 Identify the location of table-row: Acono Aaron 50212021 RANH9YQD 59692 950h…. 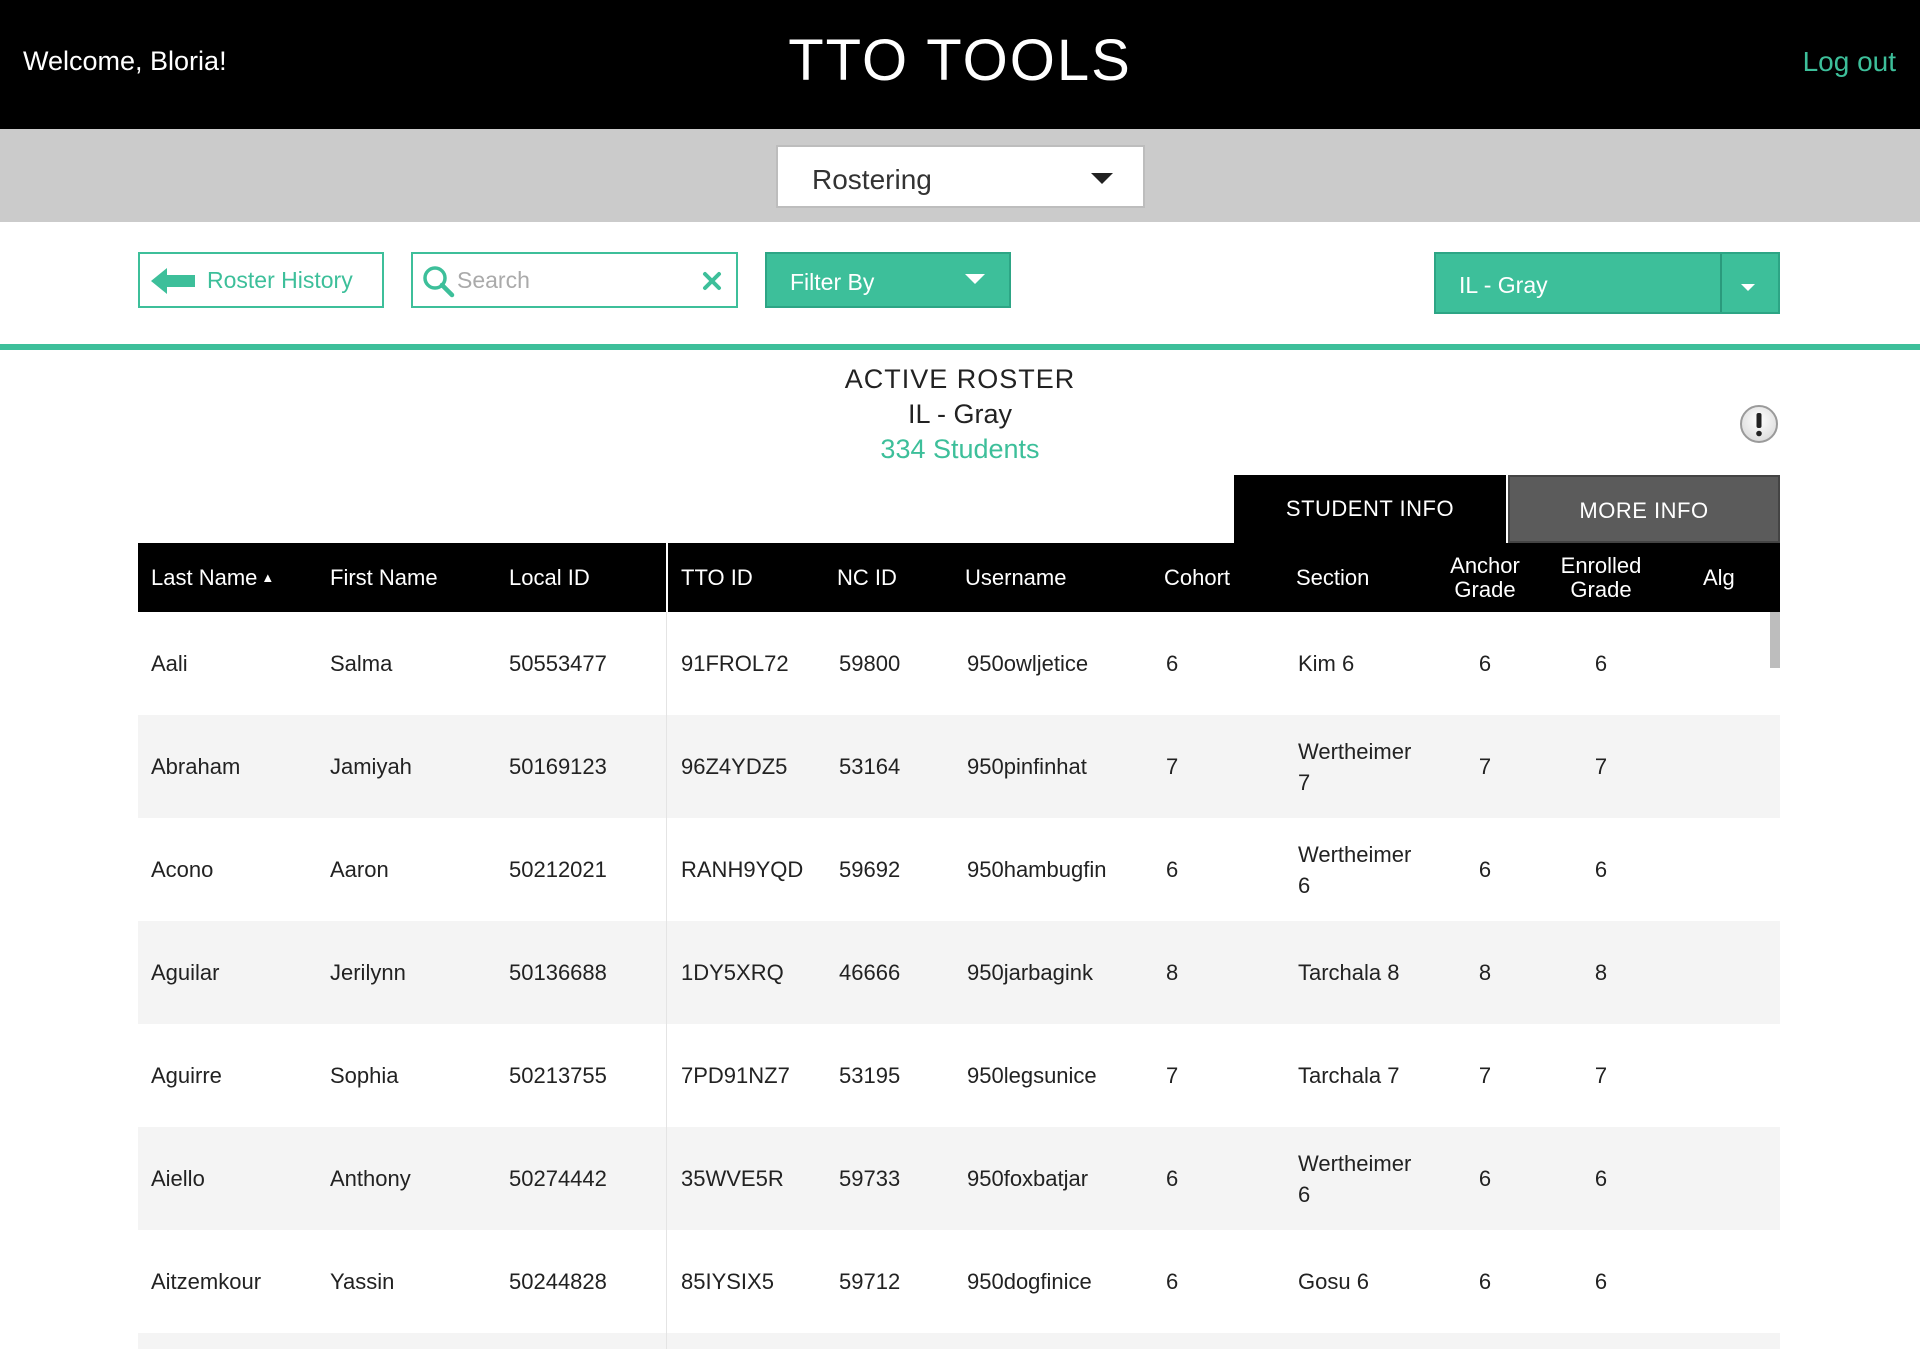
(959, 869).